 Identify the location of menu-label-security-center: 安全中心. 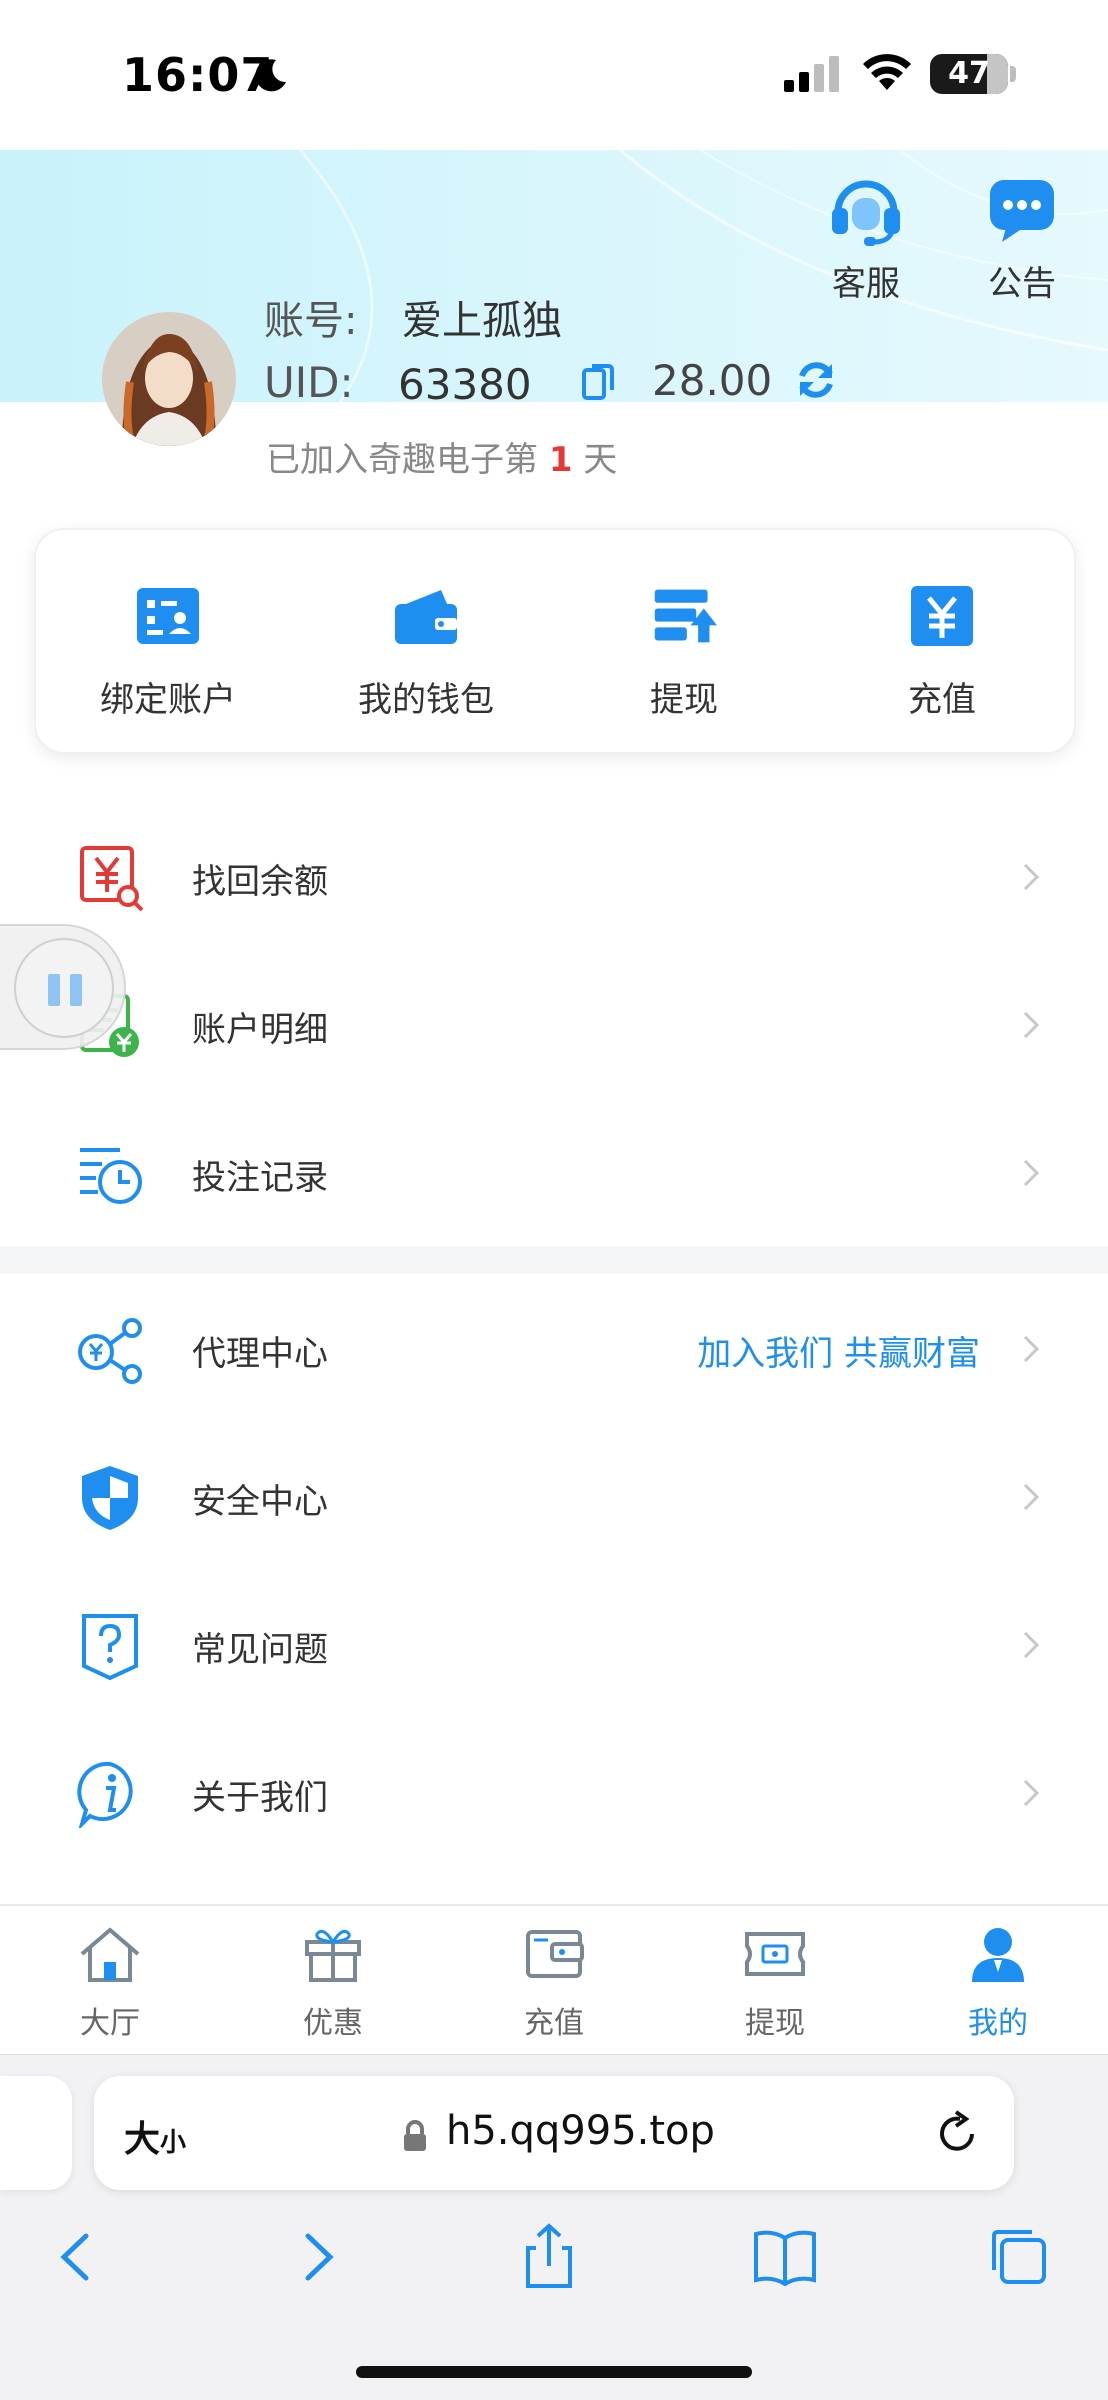
(260, 1502).